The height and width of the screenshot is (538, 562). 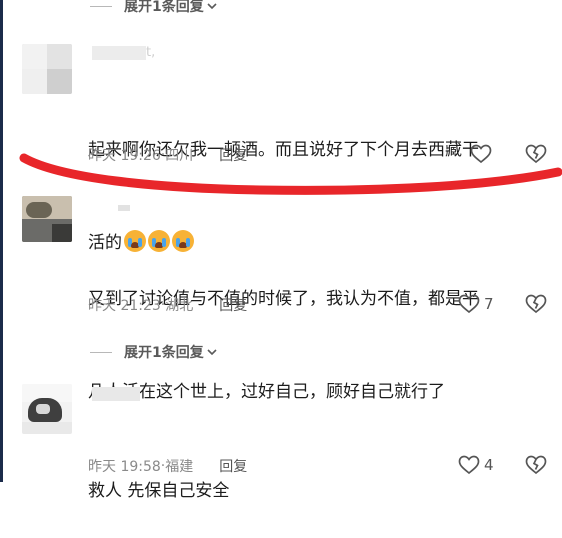 I want to click on comment-text: 救人 先保自己安全, so click(x=158, y=476).